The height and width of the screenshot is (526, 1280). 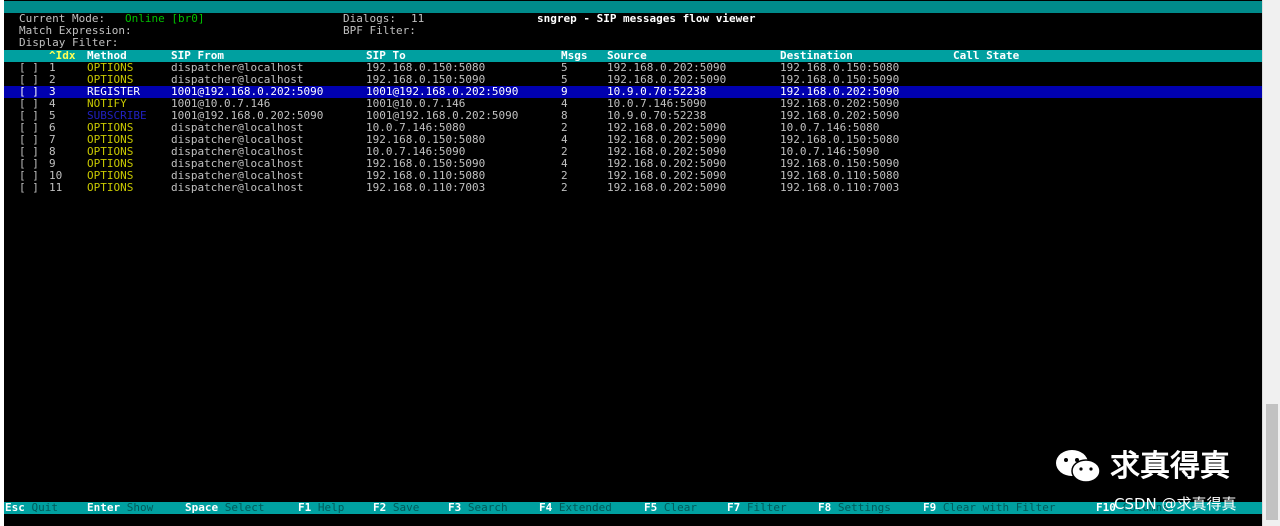 What do you see at coordinates (426, 187) in the screenshot?
I see `row-sip-to: 192.168.0.110:7003` at bounding box center [426, 187].